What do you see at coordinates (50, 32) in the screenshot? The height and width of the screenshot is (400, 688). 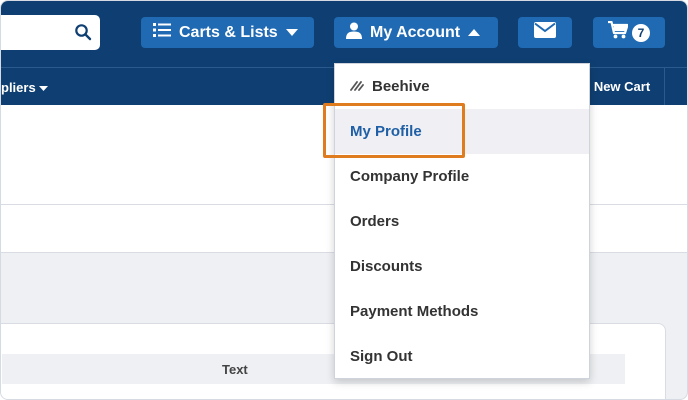 I see `search-input` at bounding box center [50, 32].